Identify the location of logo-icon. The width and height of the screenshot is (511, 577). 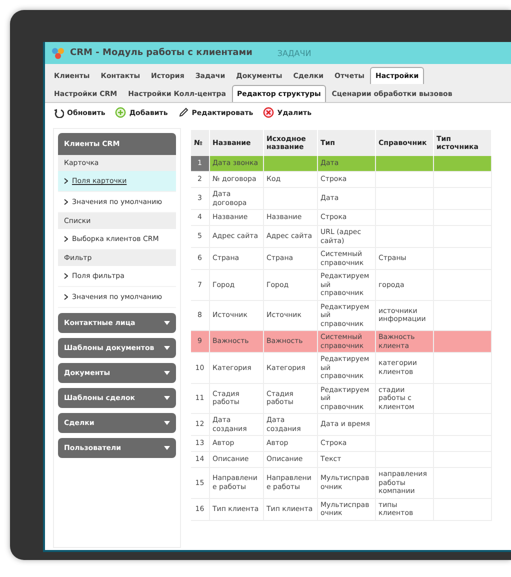
(58, 53).